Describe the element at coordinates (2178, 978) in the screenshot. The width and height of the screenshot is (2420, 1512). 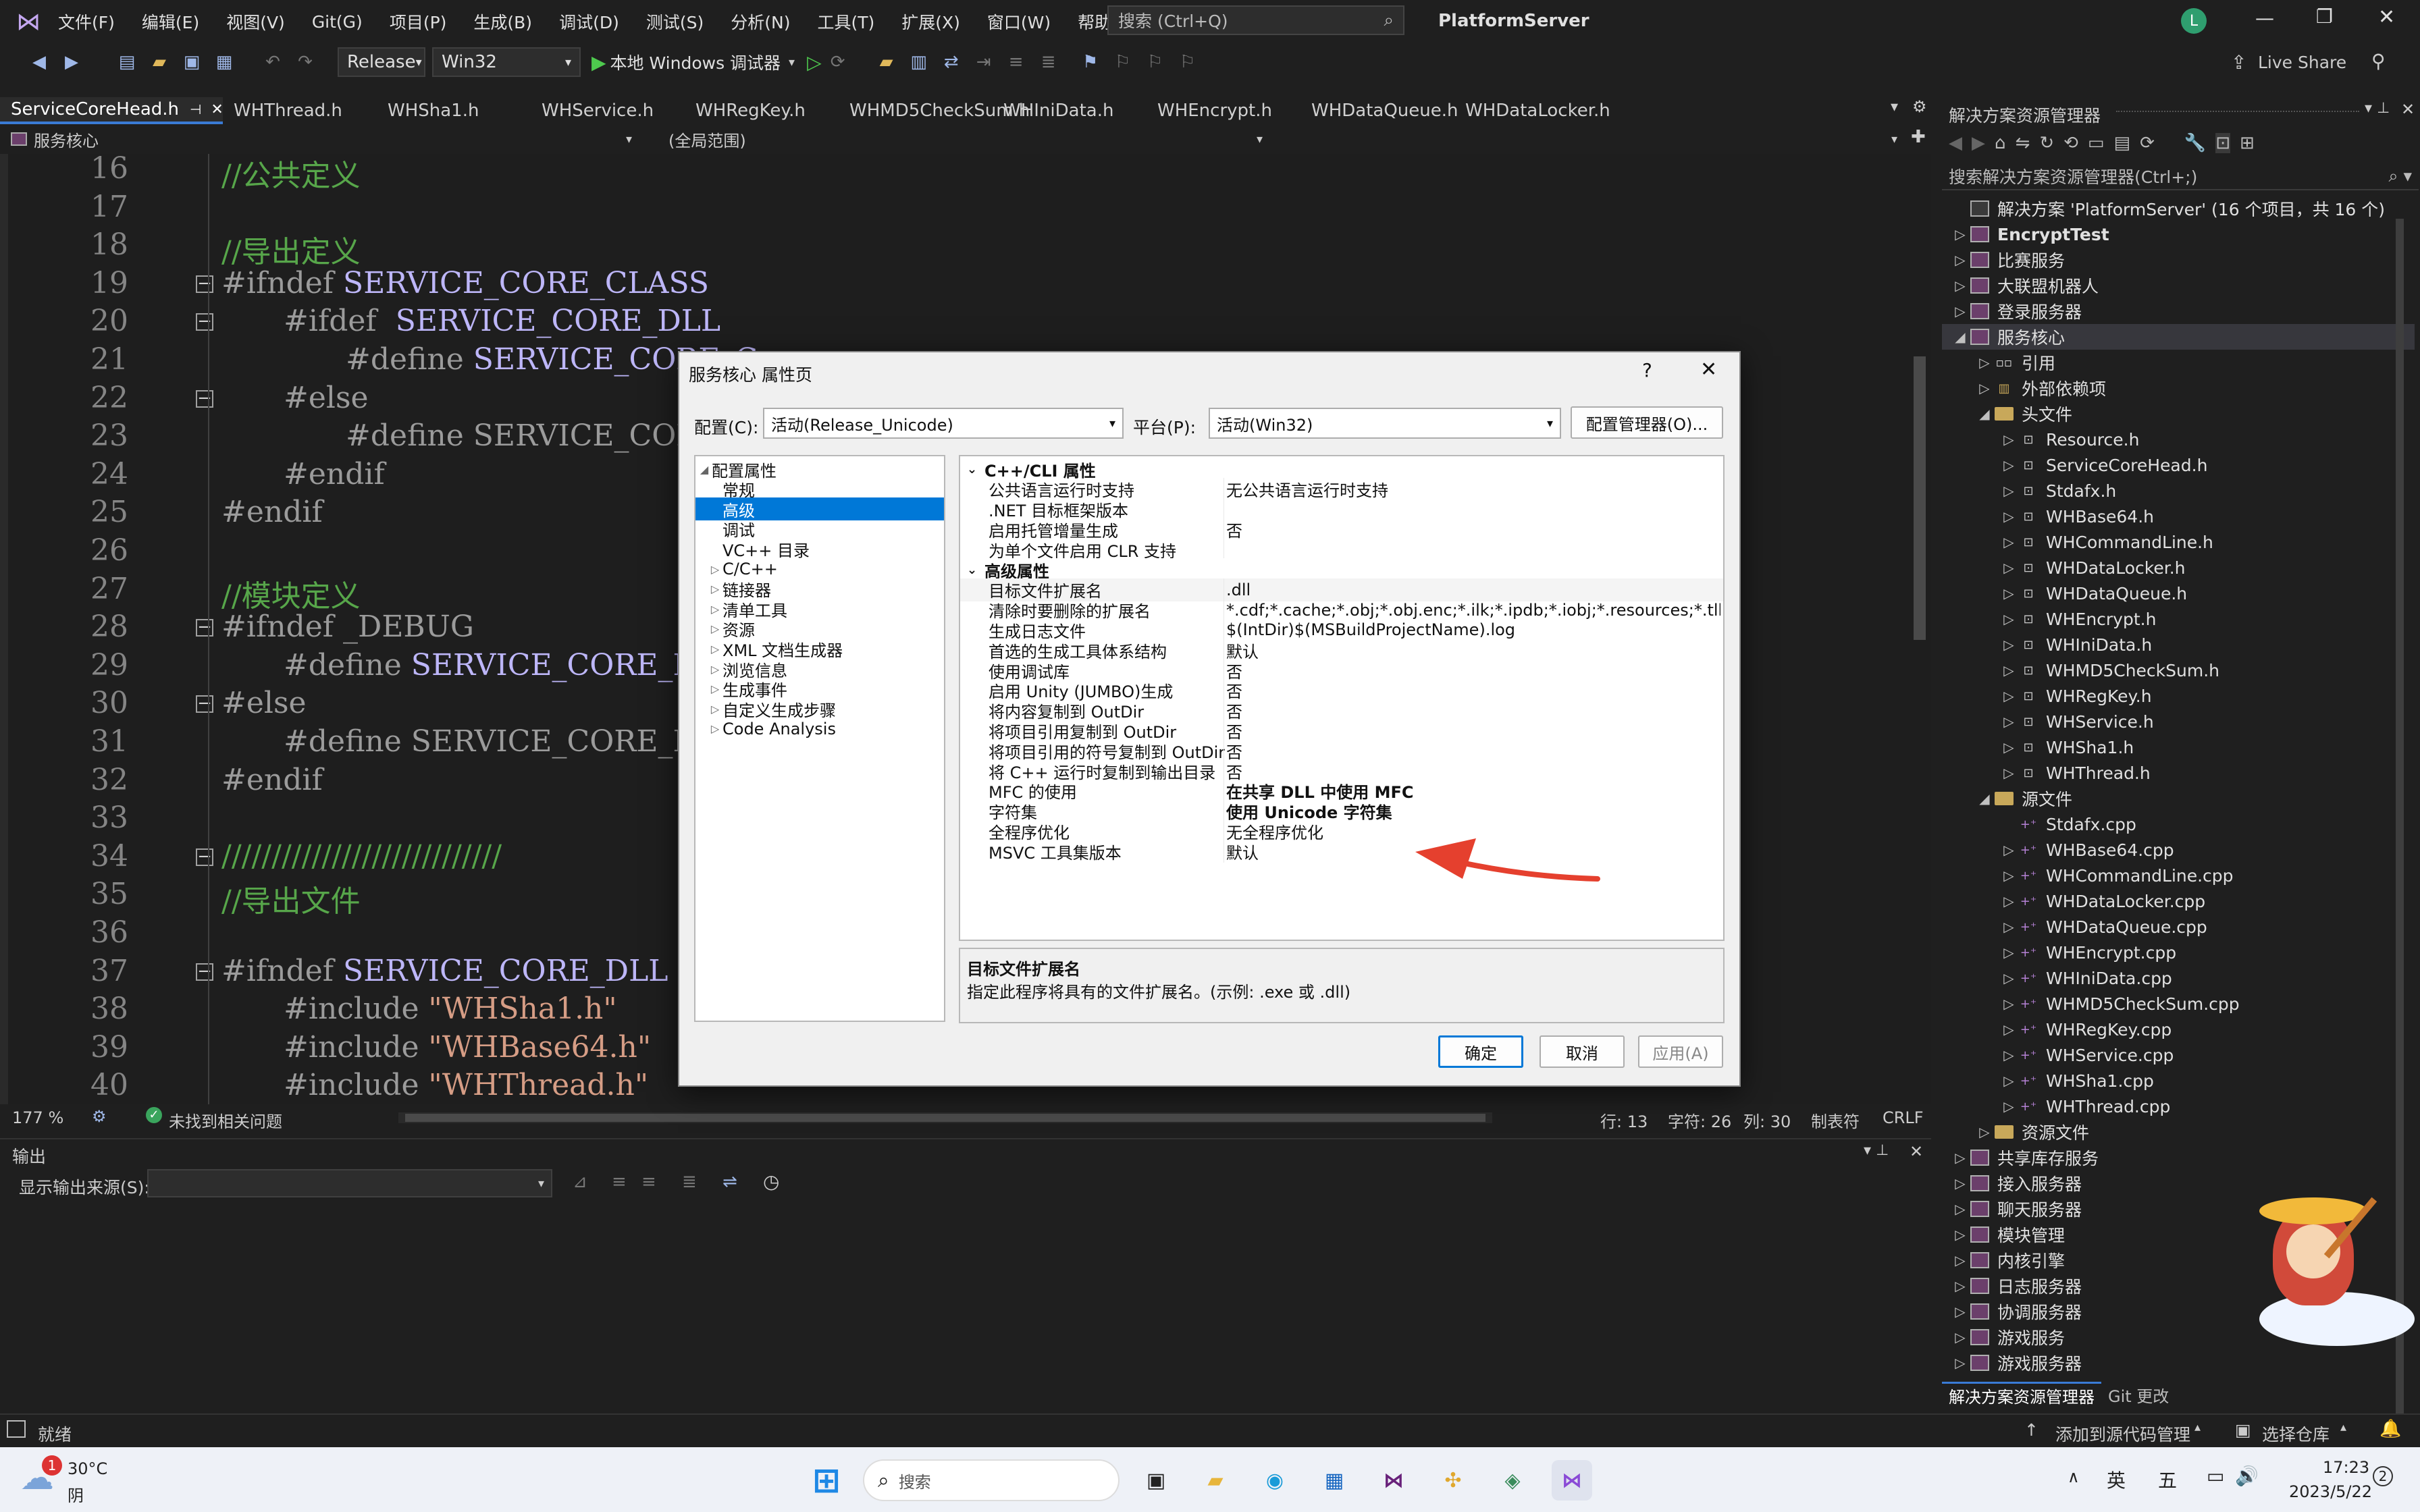
I see `tree-item: ▷ +⁺ WHIniData.cpp` at that location.